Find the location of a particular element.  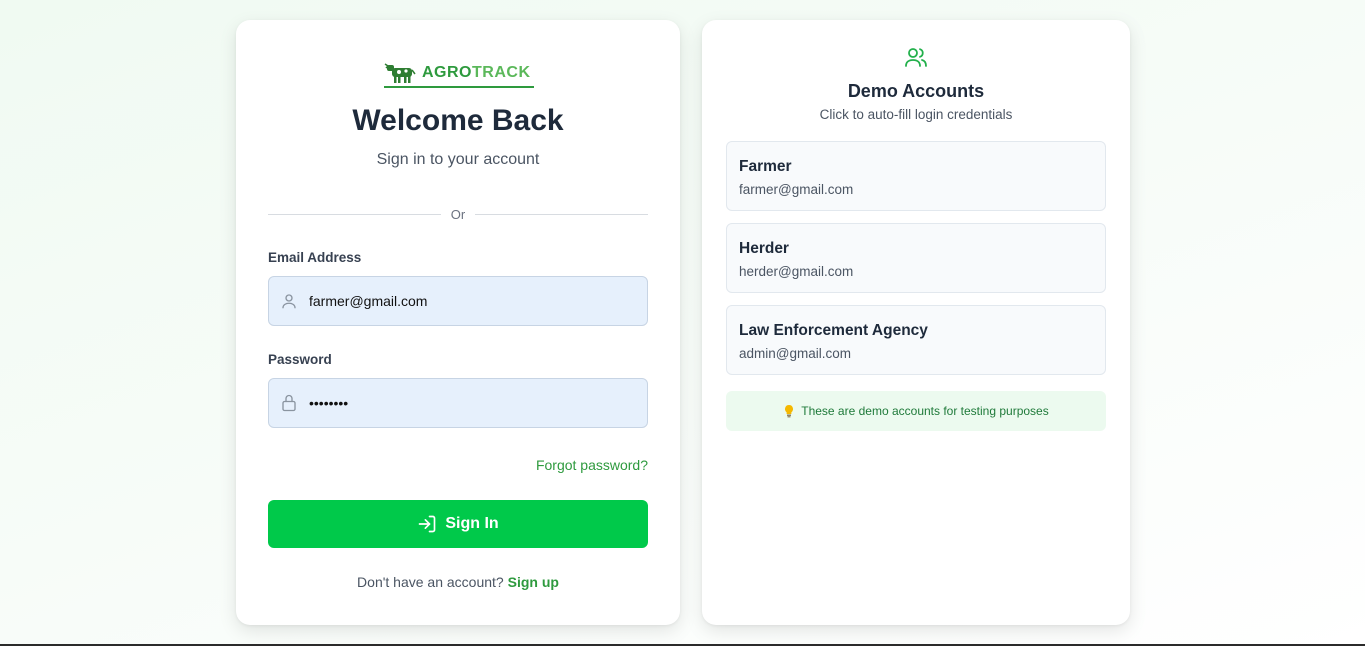

email-field is located at coordinates (458, 301).